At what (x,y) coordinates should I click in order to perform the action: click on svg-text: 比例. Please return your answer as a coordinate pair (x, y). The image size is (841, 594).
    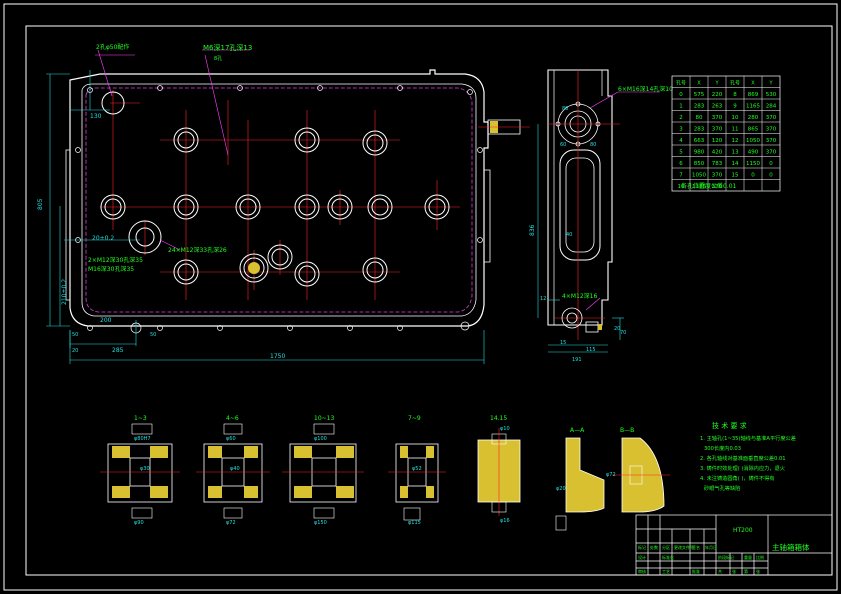
    Looking at the image, I should click on (760, 557).